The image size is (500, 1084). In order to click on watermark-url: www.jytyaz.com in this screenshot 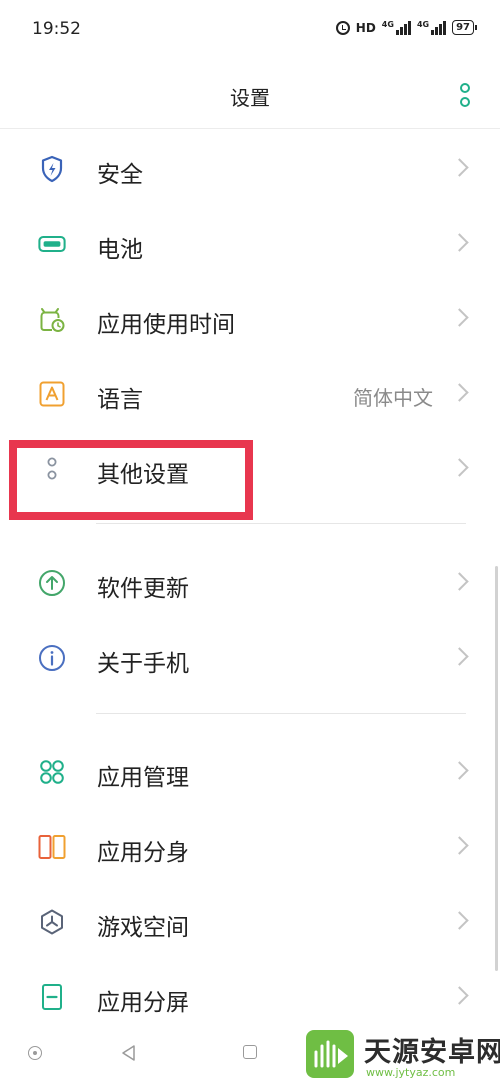, I will do `click(411, 1072)`.